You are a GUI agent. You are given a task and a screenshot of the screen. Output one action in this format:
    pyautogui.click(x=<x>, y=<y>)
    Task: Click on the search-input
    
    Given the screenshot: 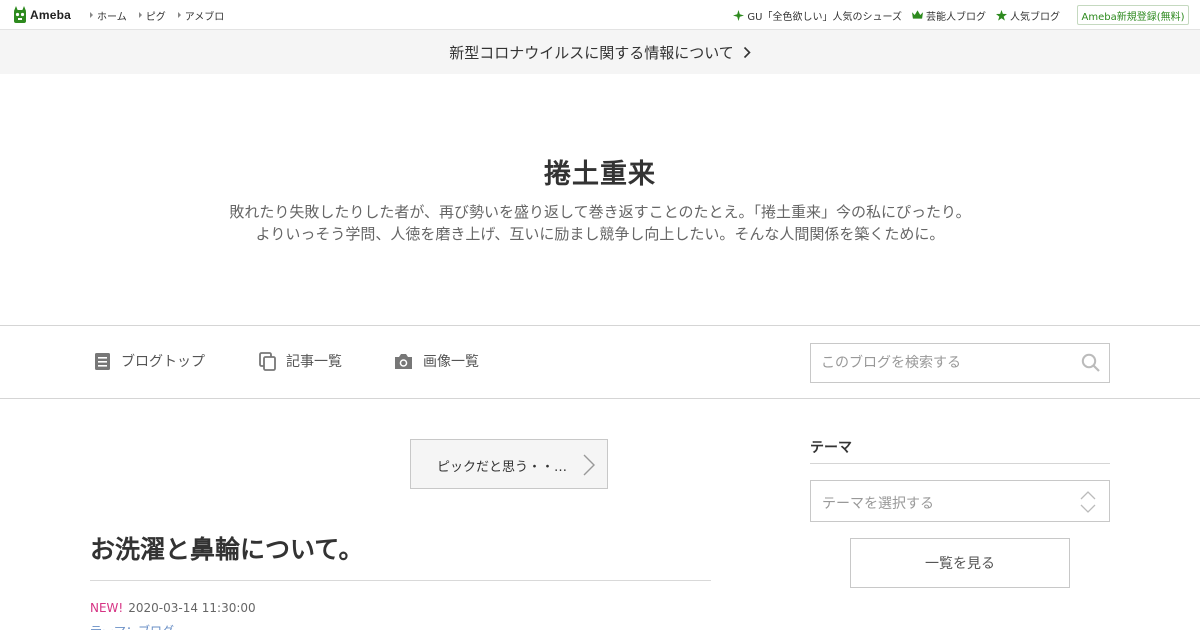 What is the action you would take?
    pyautogui.click(x=941, y=363)
    